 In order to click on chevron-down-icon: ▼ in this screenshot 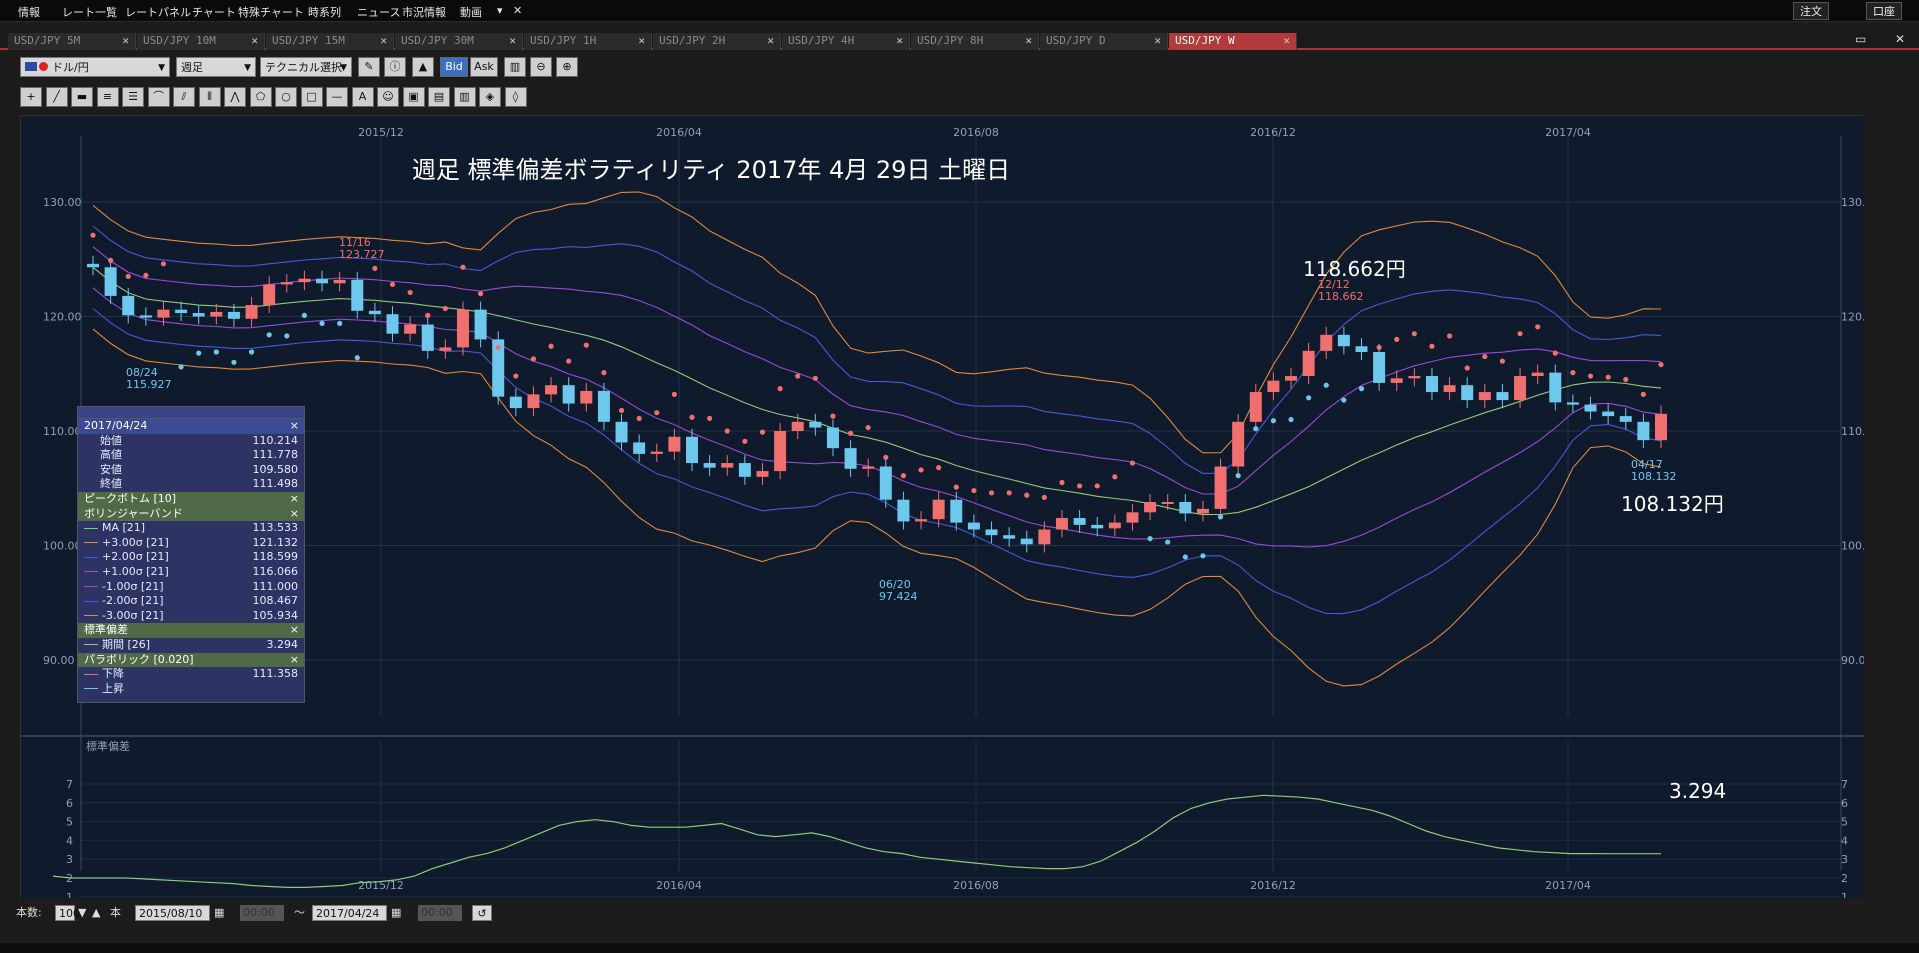, I will do `click(247, 68)`.